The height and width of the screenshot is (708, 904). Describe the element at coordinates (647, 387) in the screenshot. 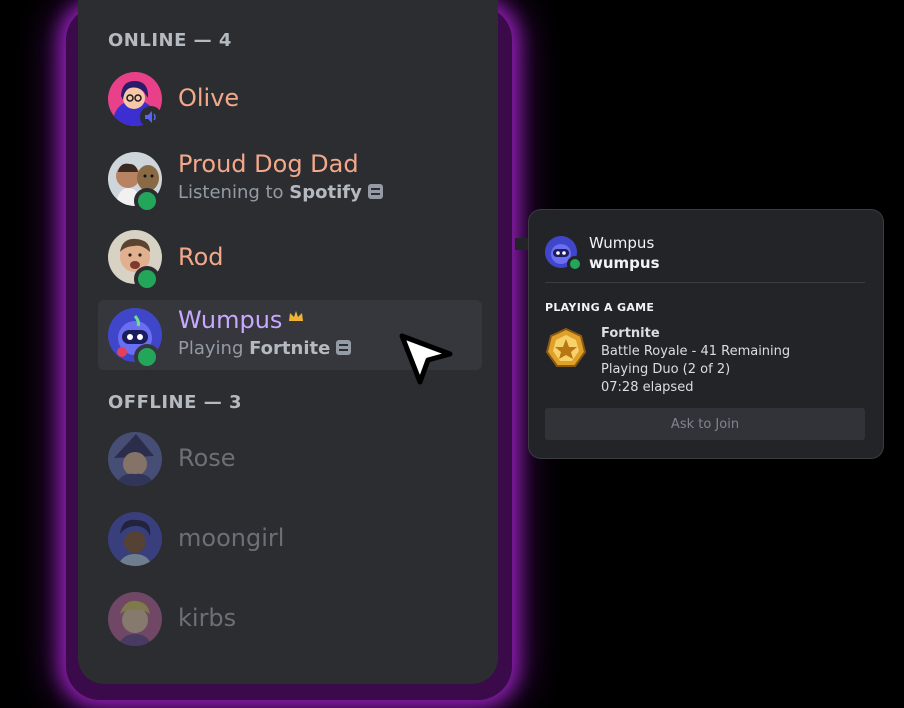

I see `game-elapsed: 07:28 elapsed` at that location.